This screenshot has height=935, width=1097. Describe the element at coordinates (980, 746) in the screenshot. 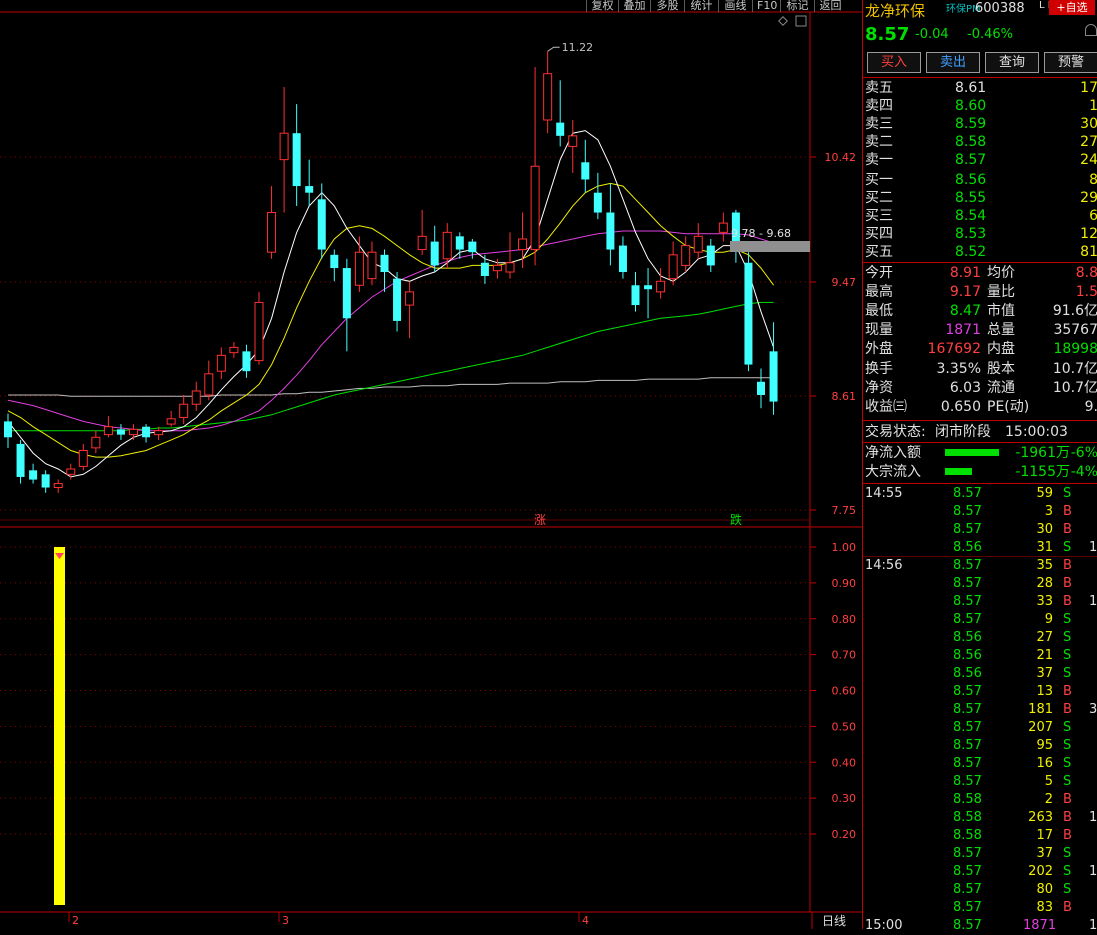

I see `tick-row: 8.57 95 S` at that location.